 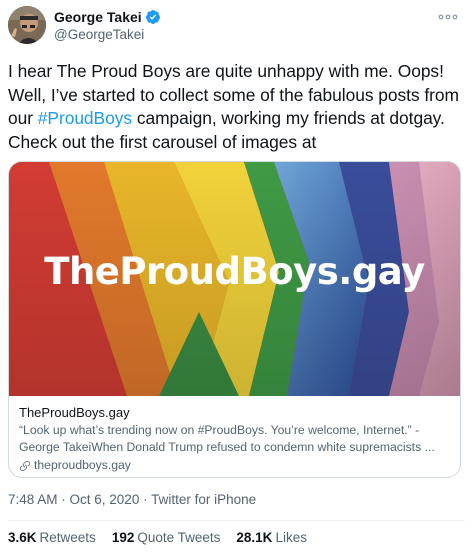 I want to click on author-display-name: George Takei, so click(x=98, y=17).